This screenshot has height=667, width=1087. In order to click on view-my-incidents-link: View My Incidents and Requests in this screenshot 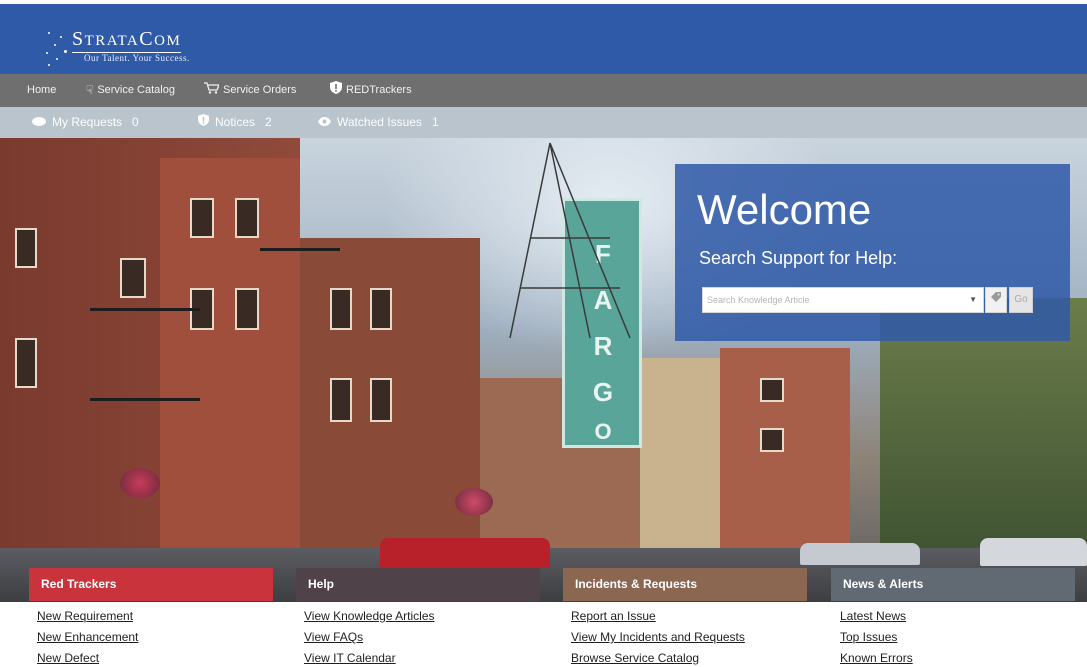, I will do `click(658, 637)`.